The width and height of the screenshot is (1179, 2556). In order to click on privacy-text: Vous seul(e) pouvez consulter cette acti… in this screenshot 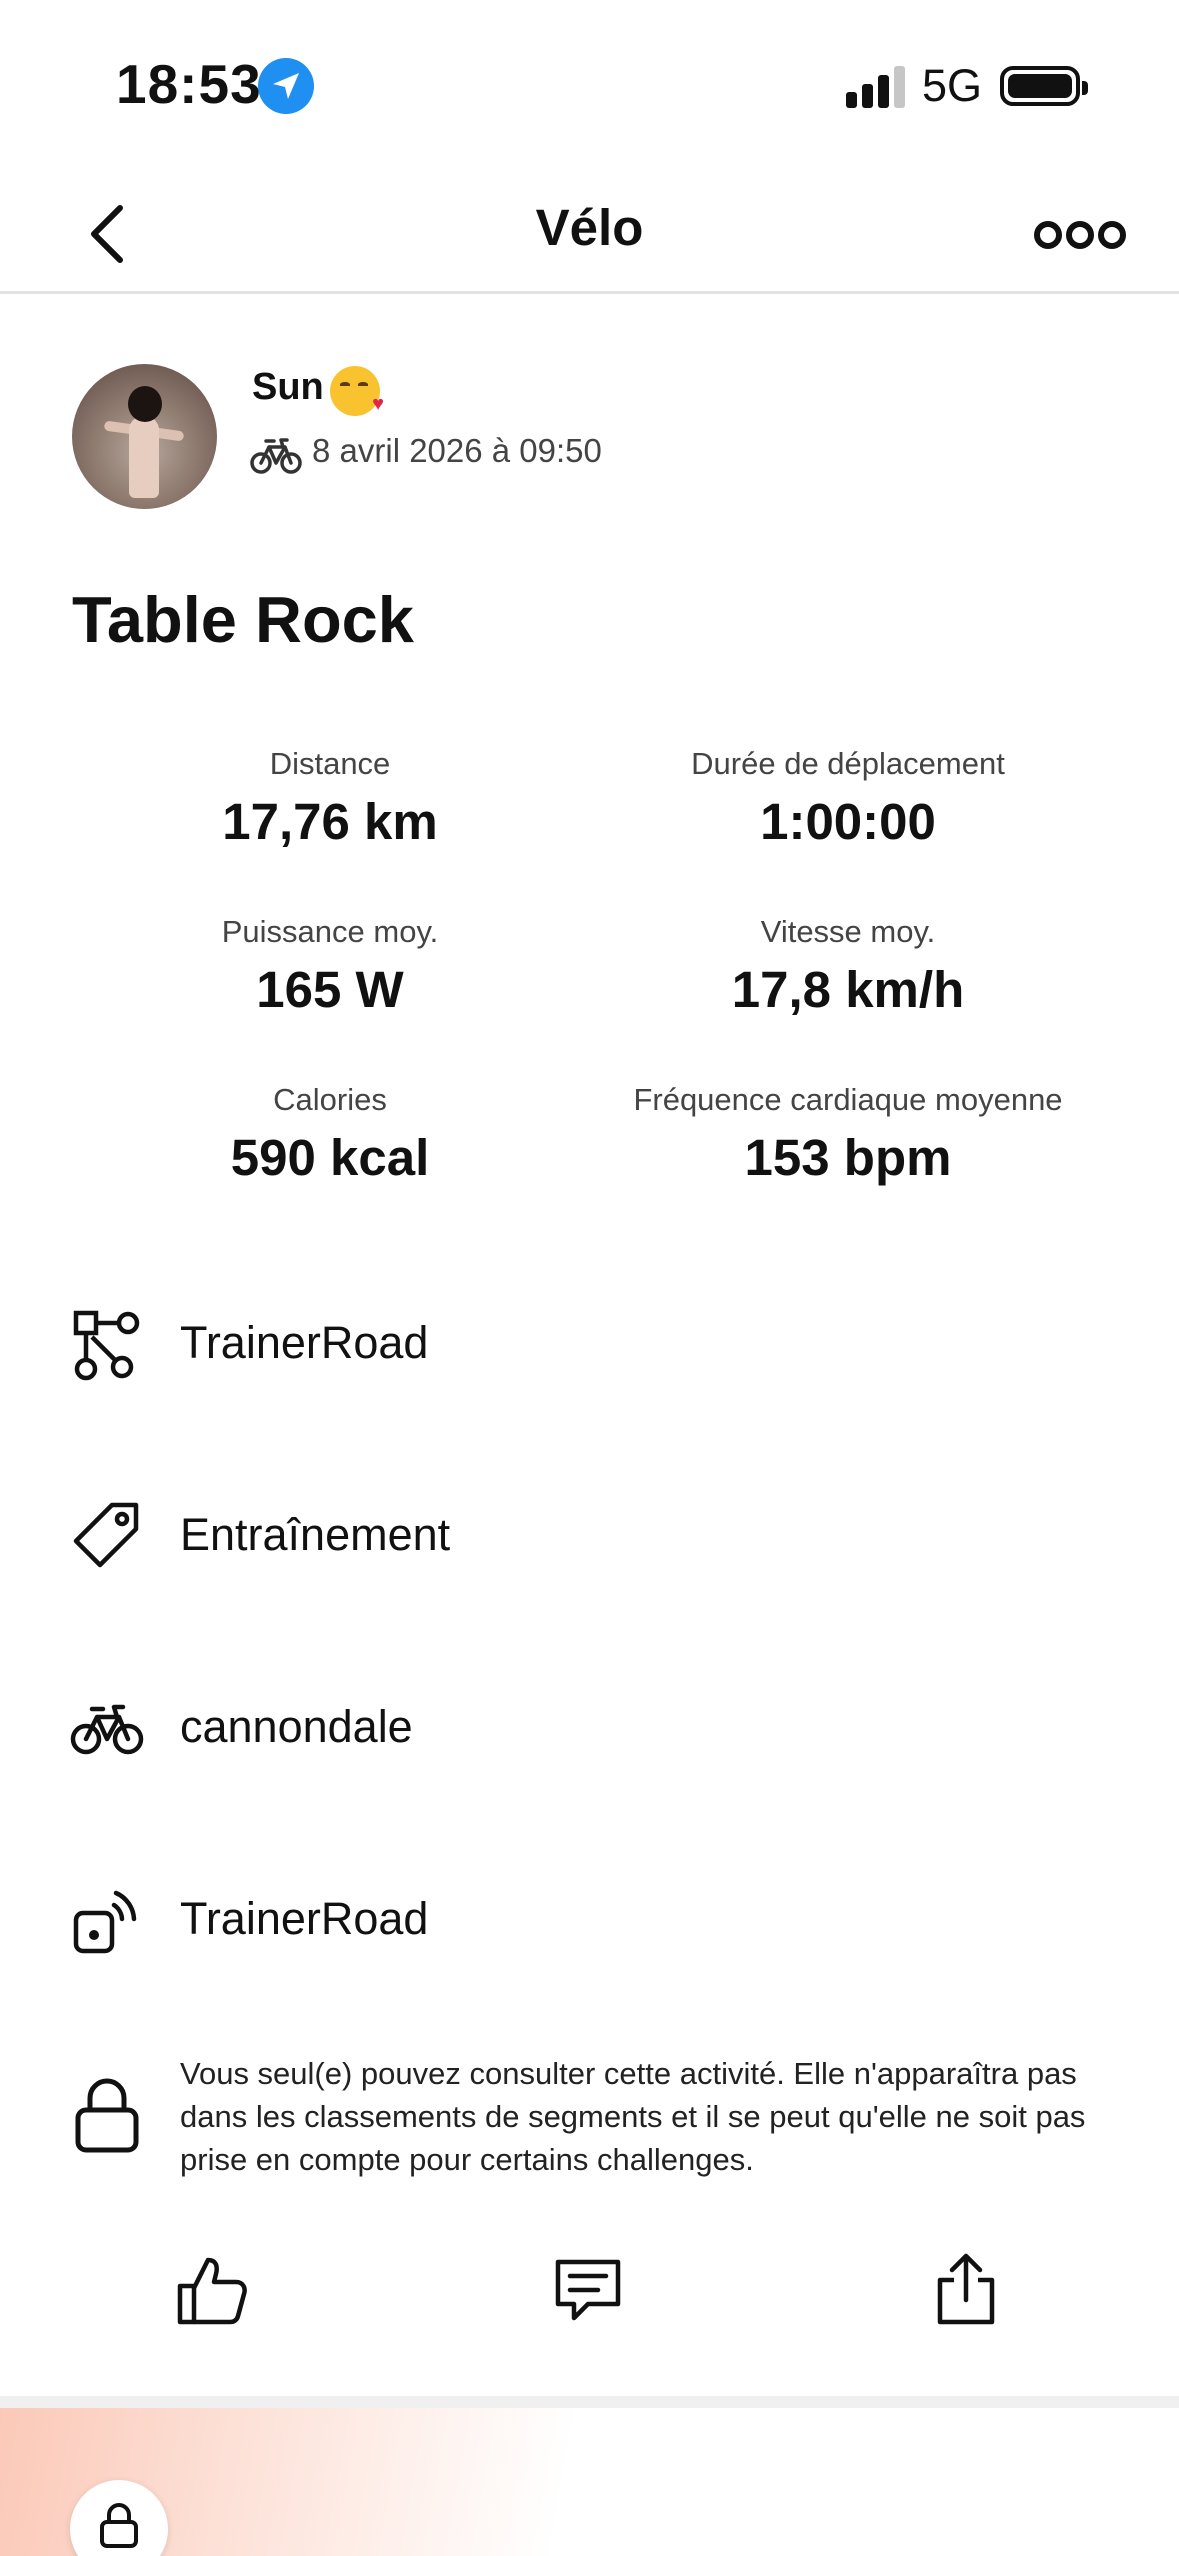, I will do `click(633, 2116)`.